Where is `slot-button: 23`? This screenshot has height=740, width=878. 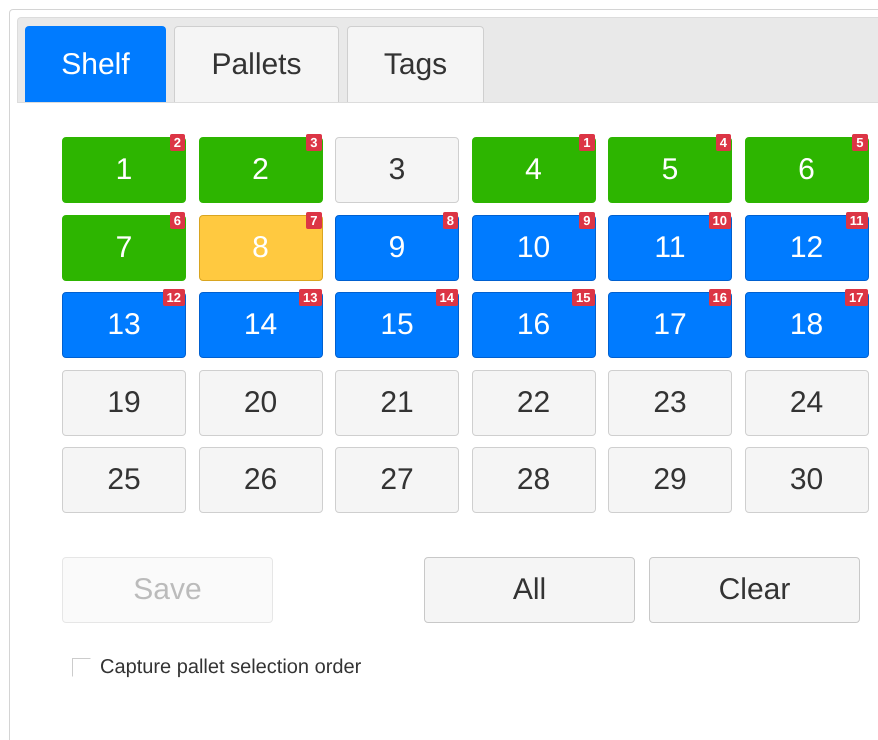 slot-button: 23 is located at coordinates (670, 403).